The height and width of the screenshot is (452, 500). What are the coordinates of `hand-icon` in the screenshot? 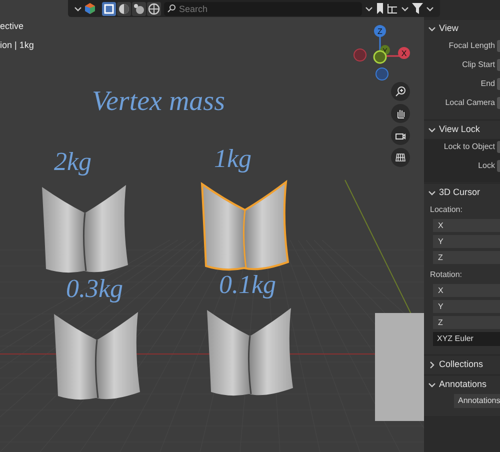 It's located at (400, 113).